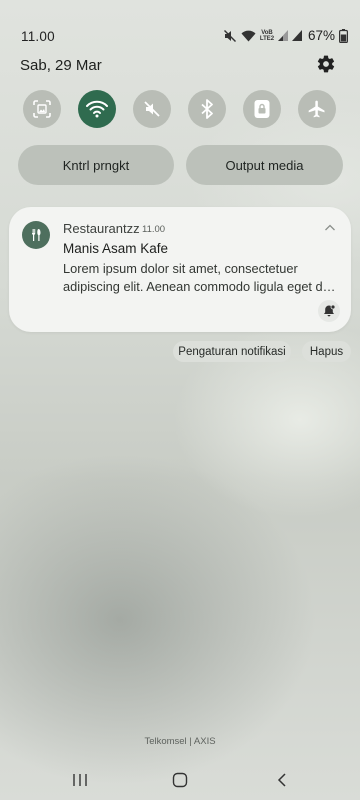  I want to click on chevron-up-icon, so click(330, 228).